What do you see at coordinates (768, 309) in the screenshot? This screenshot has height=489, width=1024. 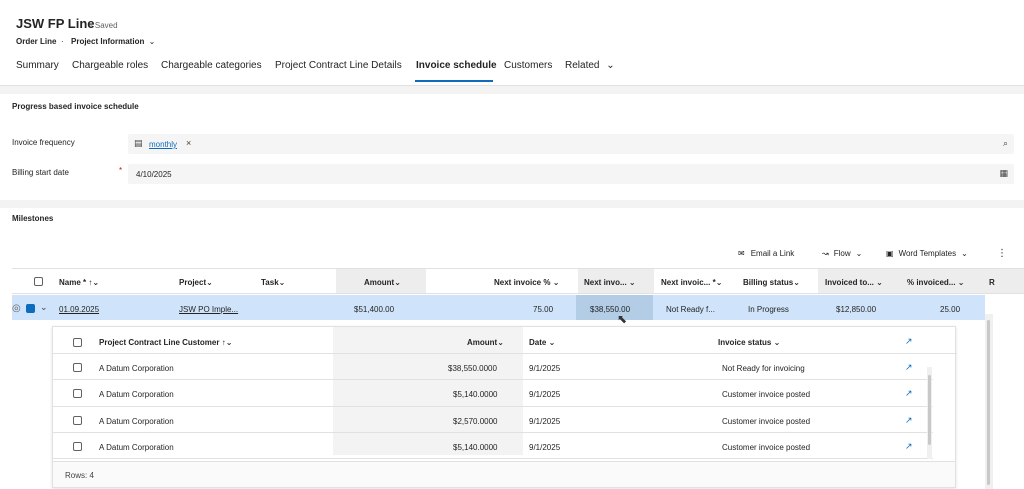 I see `billing-status-cell: In Progress` at bounding box center [768, 309].